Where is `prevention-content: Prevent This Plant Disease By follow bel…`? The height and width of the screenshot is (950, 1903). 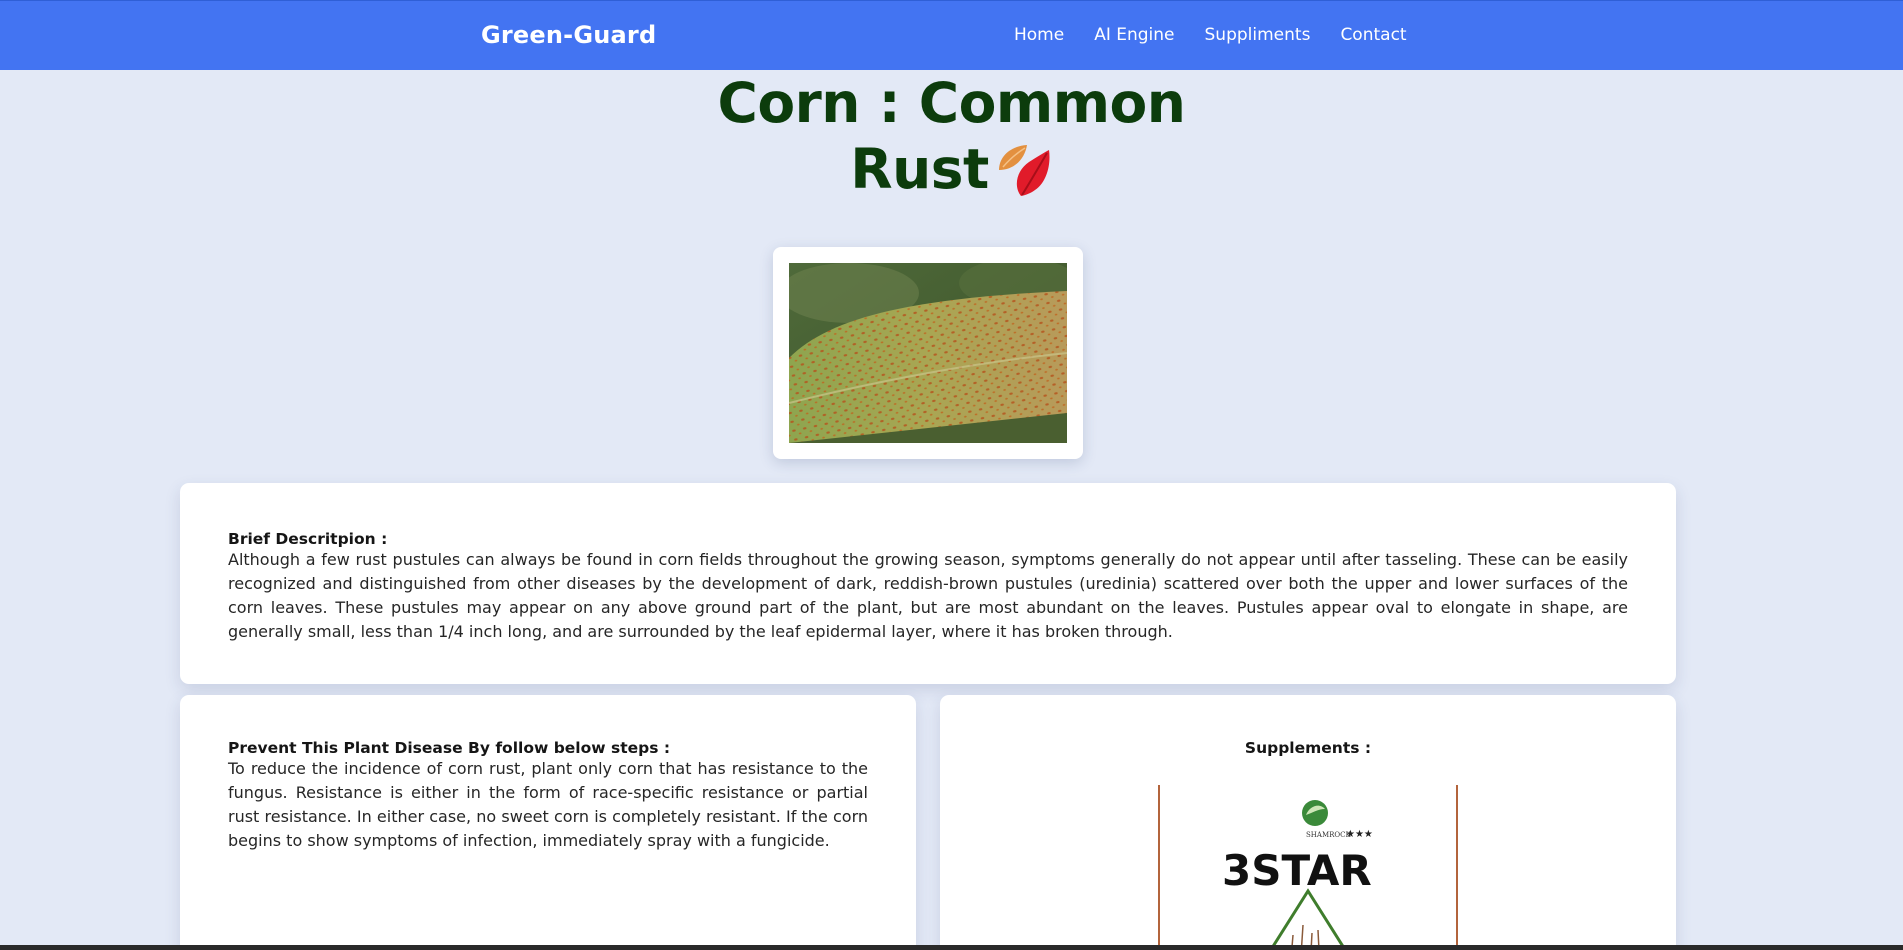 prevention-content: Prevent This Plant Disease By follow bel… is located at coordinates (548, 796).